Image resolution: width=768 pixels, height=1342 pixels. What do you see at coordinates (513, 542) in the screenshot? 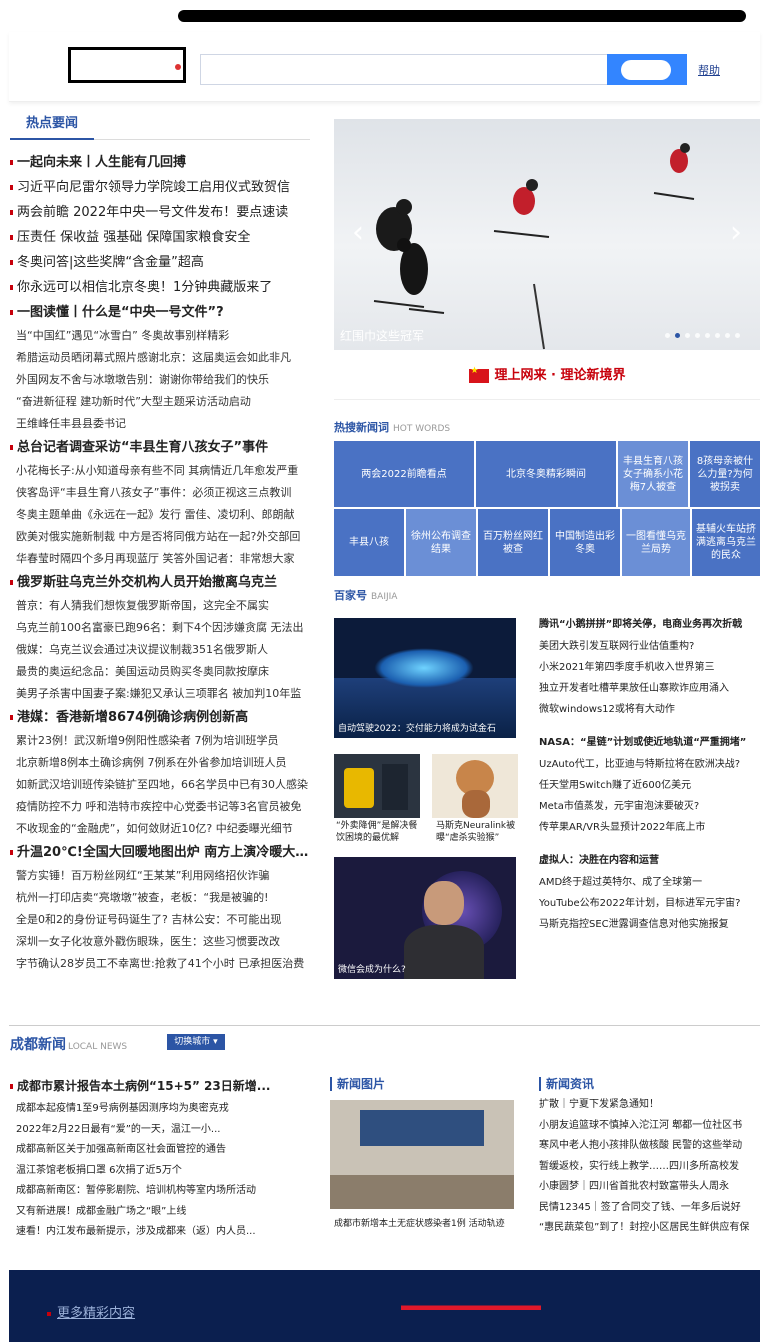
I see `hot-word-cell: 百万粉丝网红被查` at bounding box center [513, 542].